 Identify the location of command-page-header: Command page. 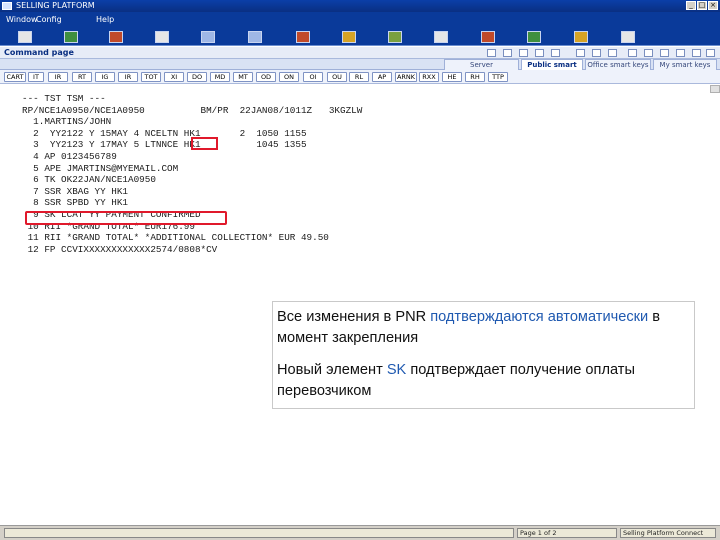
(360, 53).